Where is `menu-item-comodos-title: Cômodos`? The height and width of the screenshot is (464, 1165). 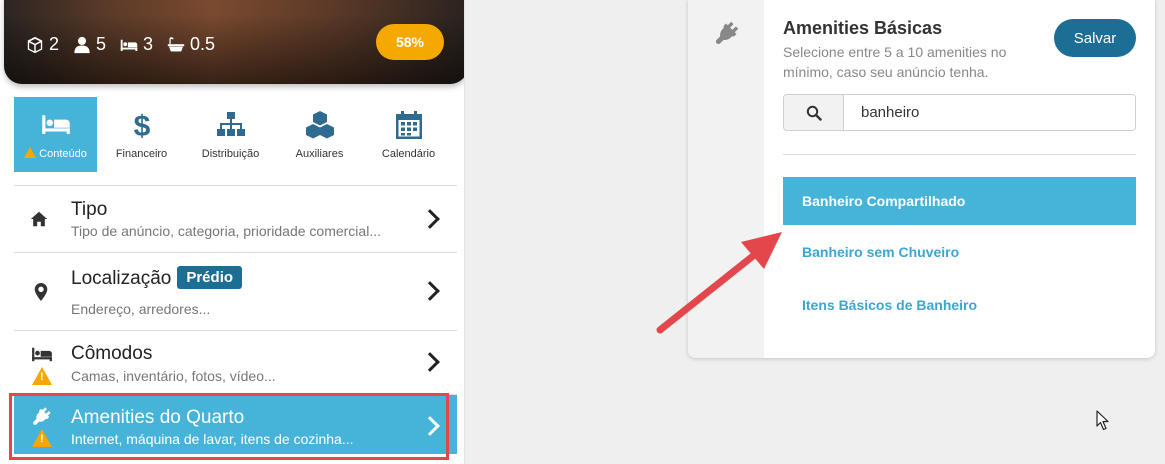 menu-item-comodos-title: Cômodos is located at coordinates (112, 353).